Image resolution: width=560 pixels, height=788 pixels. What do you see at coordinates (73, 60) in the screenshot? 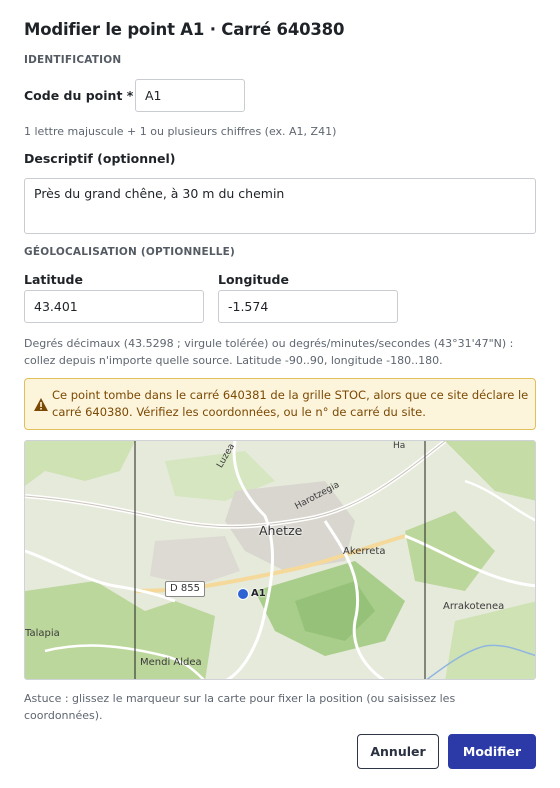
I see `section-identification: IDENTIFICATION` at bounding box center [73, 60].